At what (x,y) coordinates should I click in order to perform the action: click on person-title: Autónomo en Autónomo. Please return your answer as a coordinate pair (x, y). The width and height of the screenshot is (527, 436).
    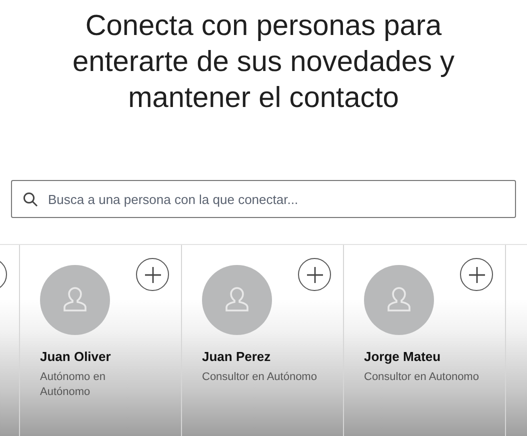
    Looking at the image, I should click on (73, 385).